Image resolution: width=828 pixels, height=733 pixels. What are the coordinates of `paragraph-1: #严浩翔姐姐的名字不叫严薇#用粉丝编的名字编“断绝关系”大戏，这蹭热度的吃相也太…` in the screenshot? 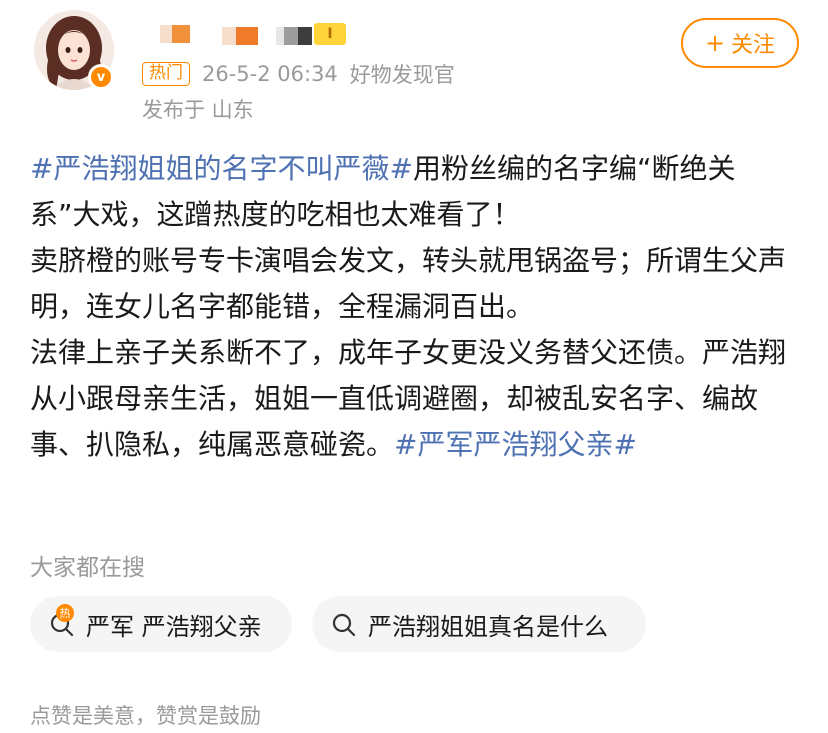 It's located at (415, 192).